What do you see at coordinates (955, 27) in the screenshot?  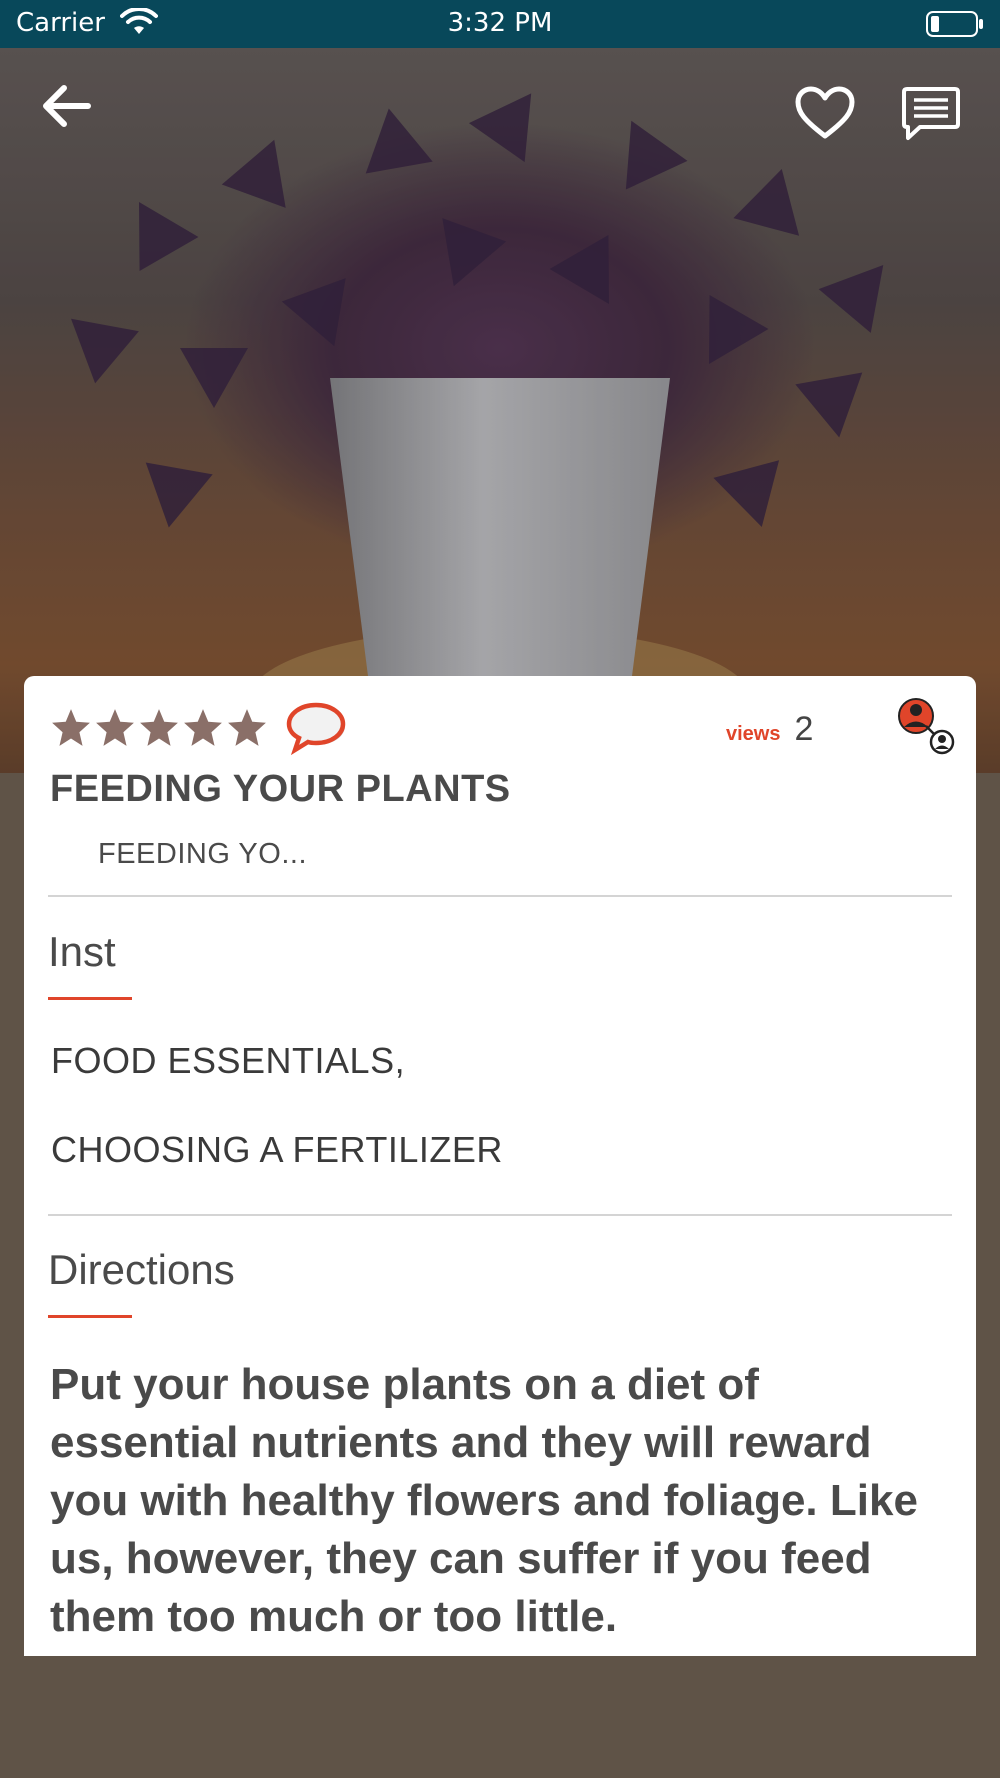 I see `battery-icon` at bounding box center [955, 27].